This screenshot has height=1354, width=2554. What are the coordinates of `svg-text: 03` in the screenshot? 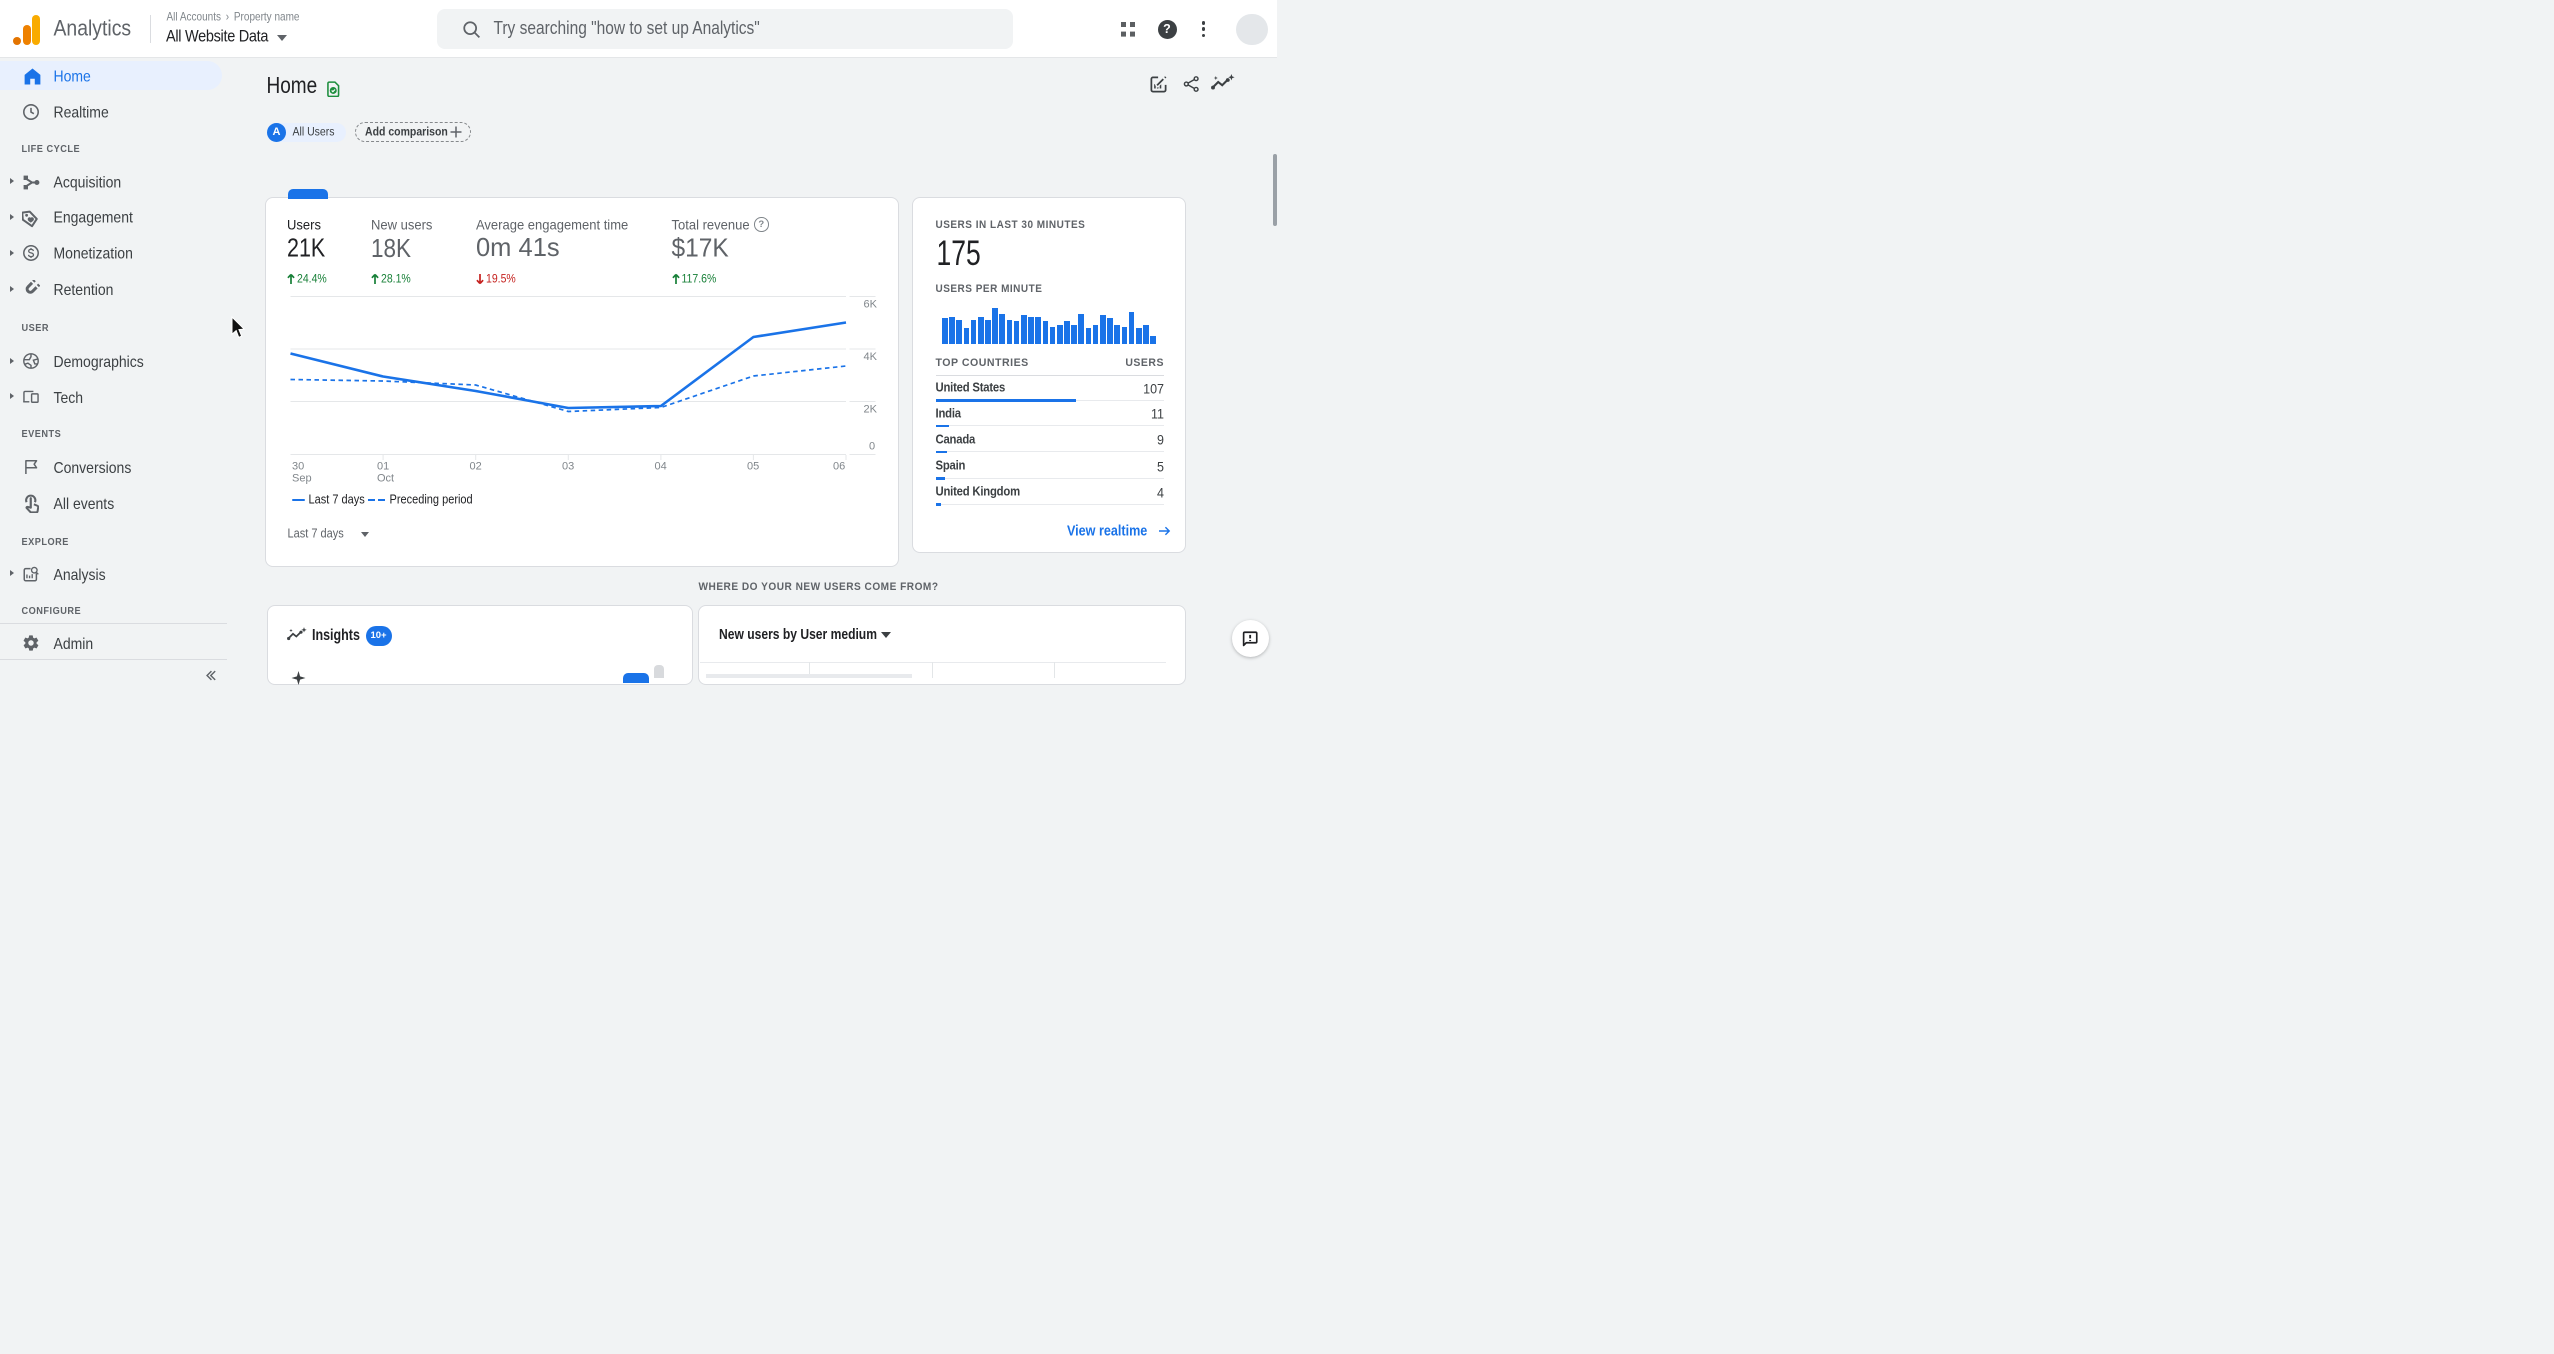 It's located at (568, 467).